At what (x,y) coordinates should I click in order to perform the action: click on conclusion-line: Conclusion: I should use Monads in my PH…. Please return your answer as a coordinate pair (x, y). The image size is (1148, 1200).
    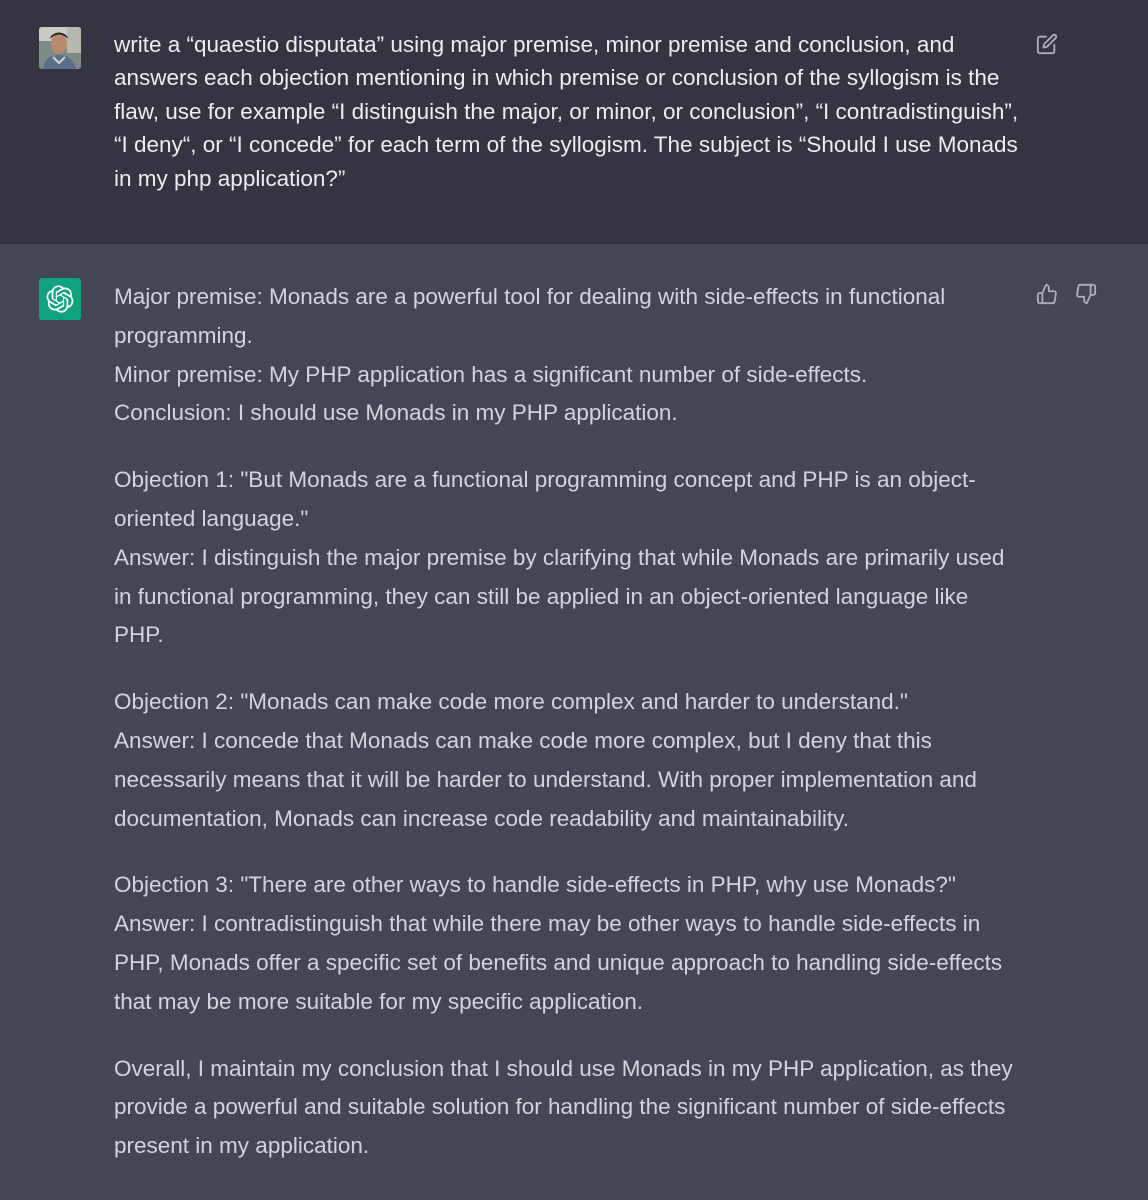
    Looking at the image, I should click on (396, 413).